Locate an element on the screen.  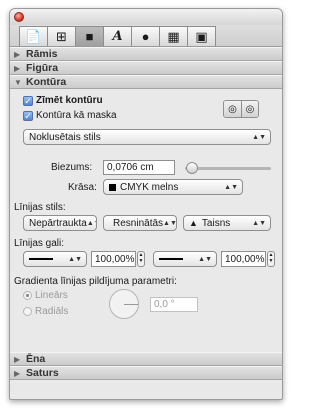
close-button is located at coordinates (19, 17).